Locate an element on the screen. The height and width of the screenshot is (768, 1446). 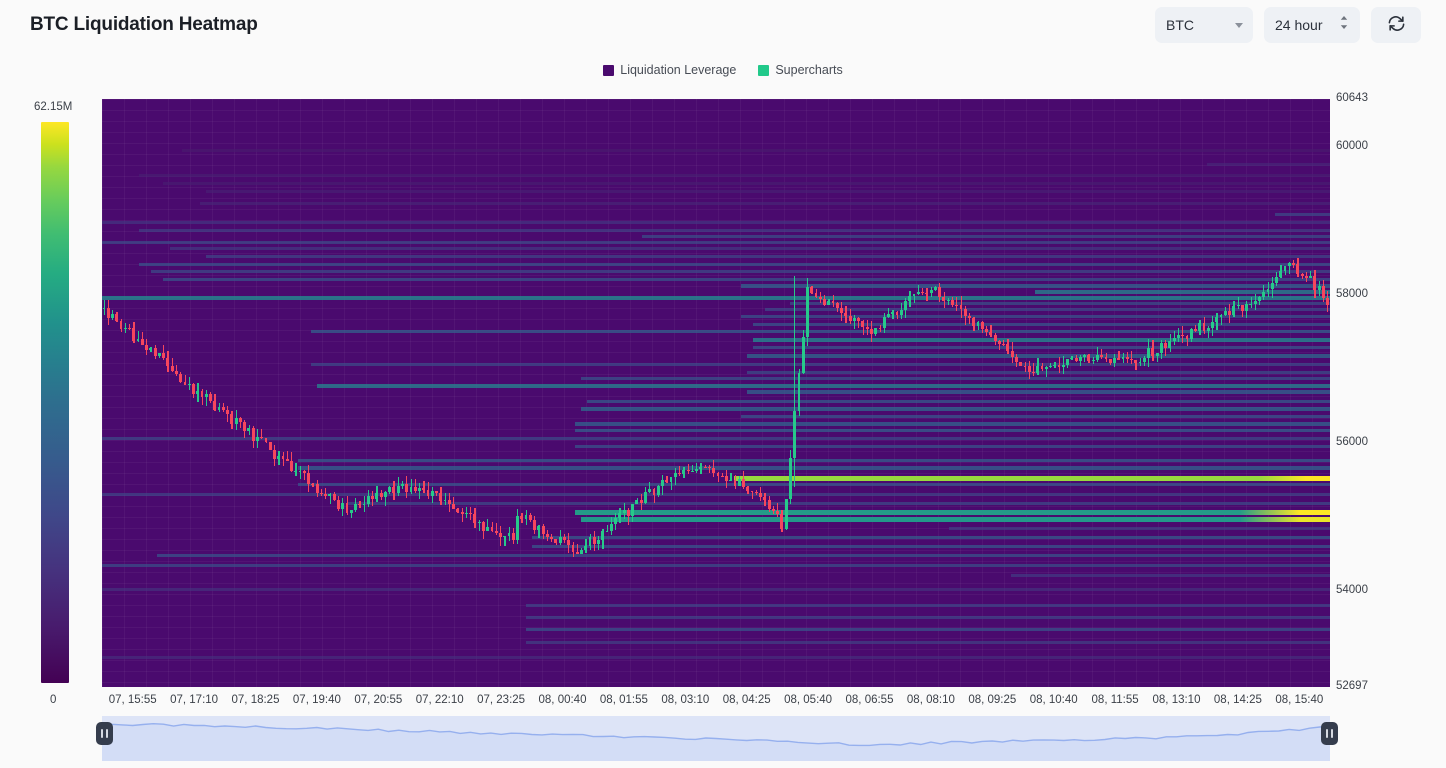
legend-item-liquidation-leverage: Liquidation Leverage is located at coordinates (669, 70).